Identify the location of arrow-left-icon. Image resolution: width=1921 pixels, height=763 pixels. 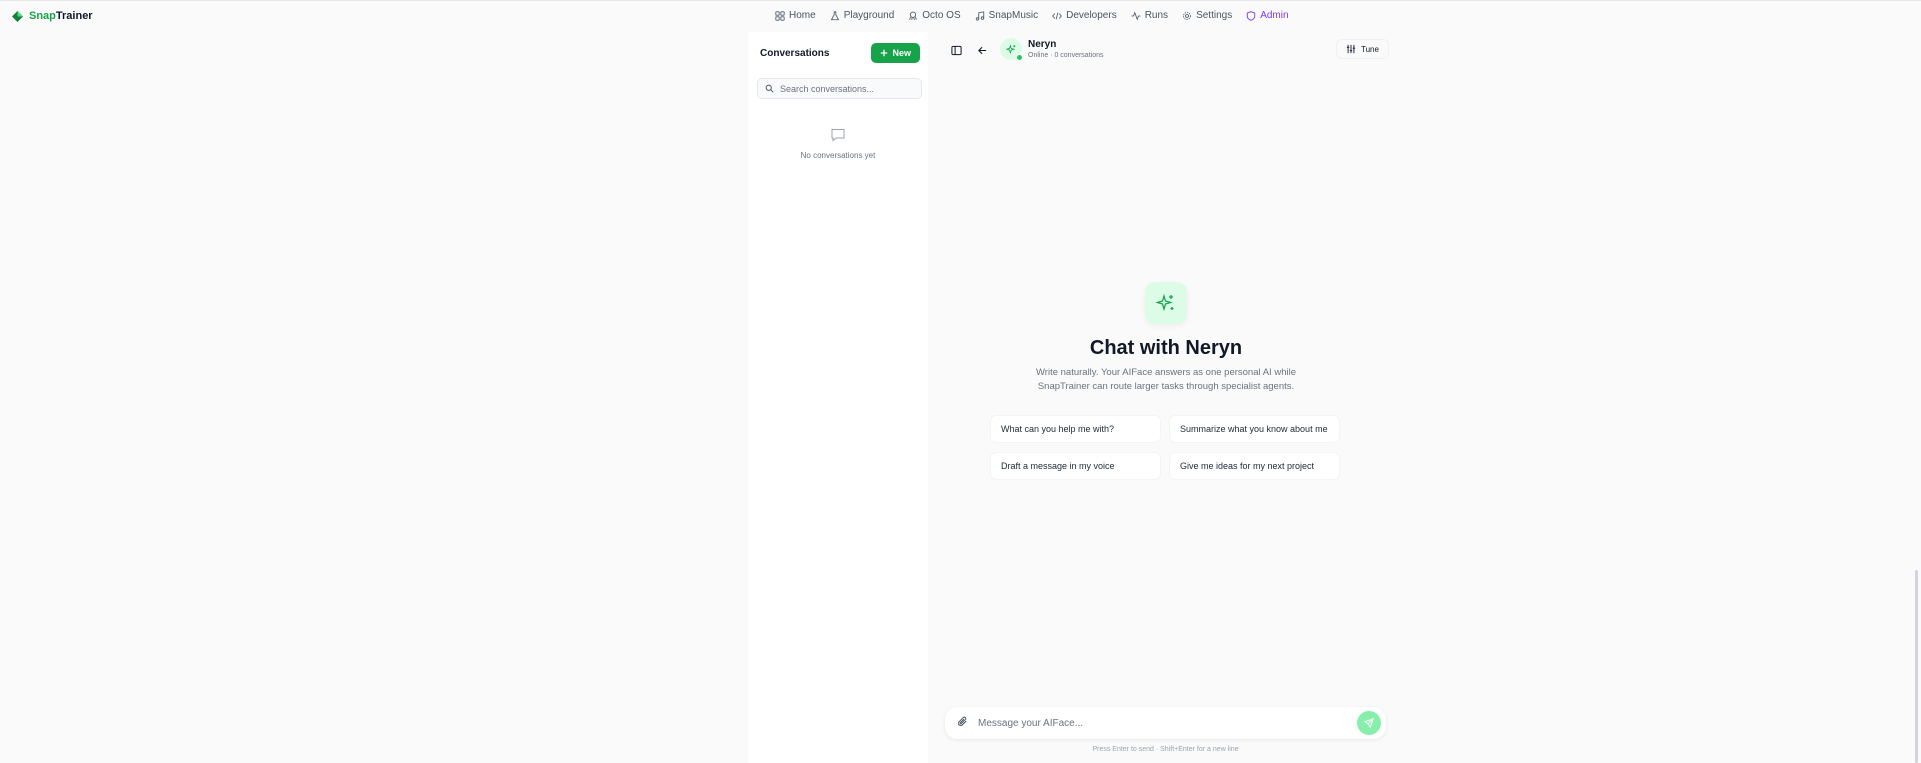
(981, 50).